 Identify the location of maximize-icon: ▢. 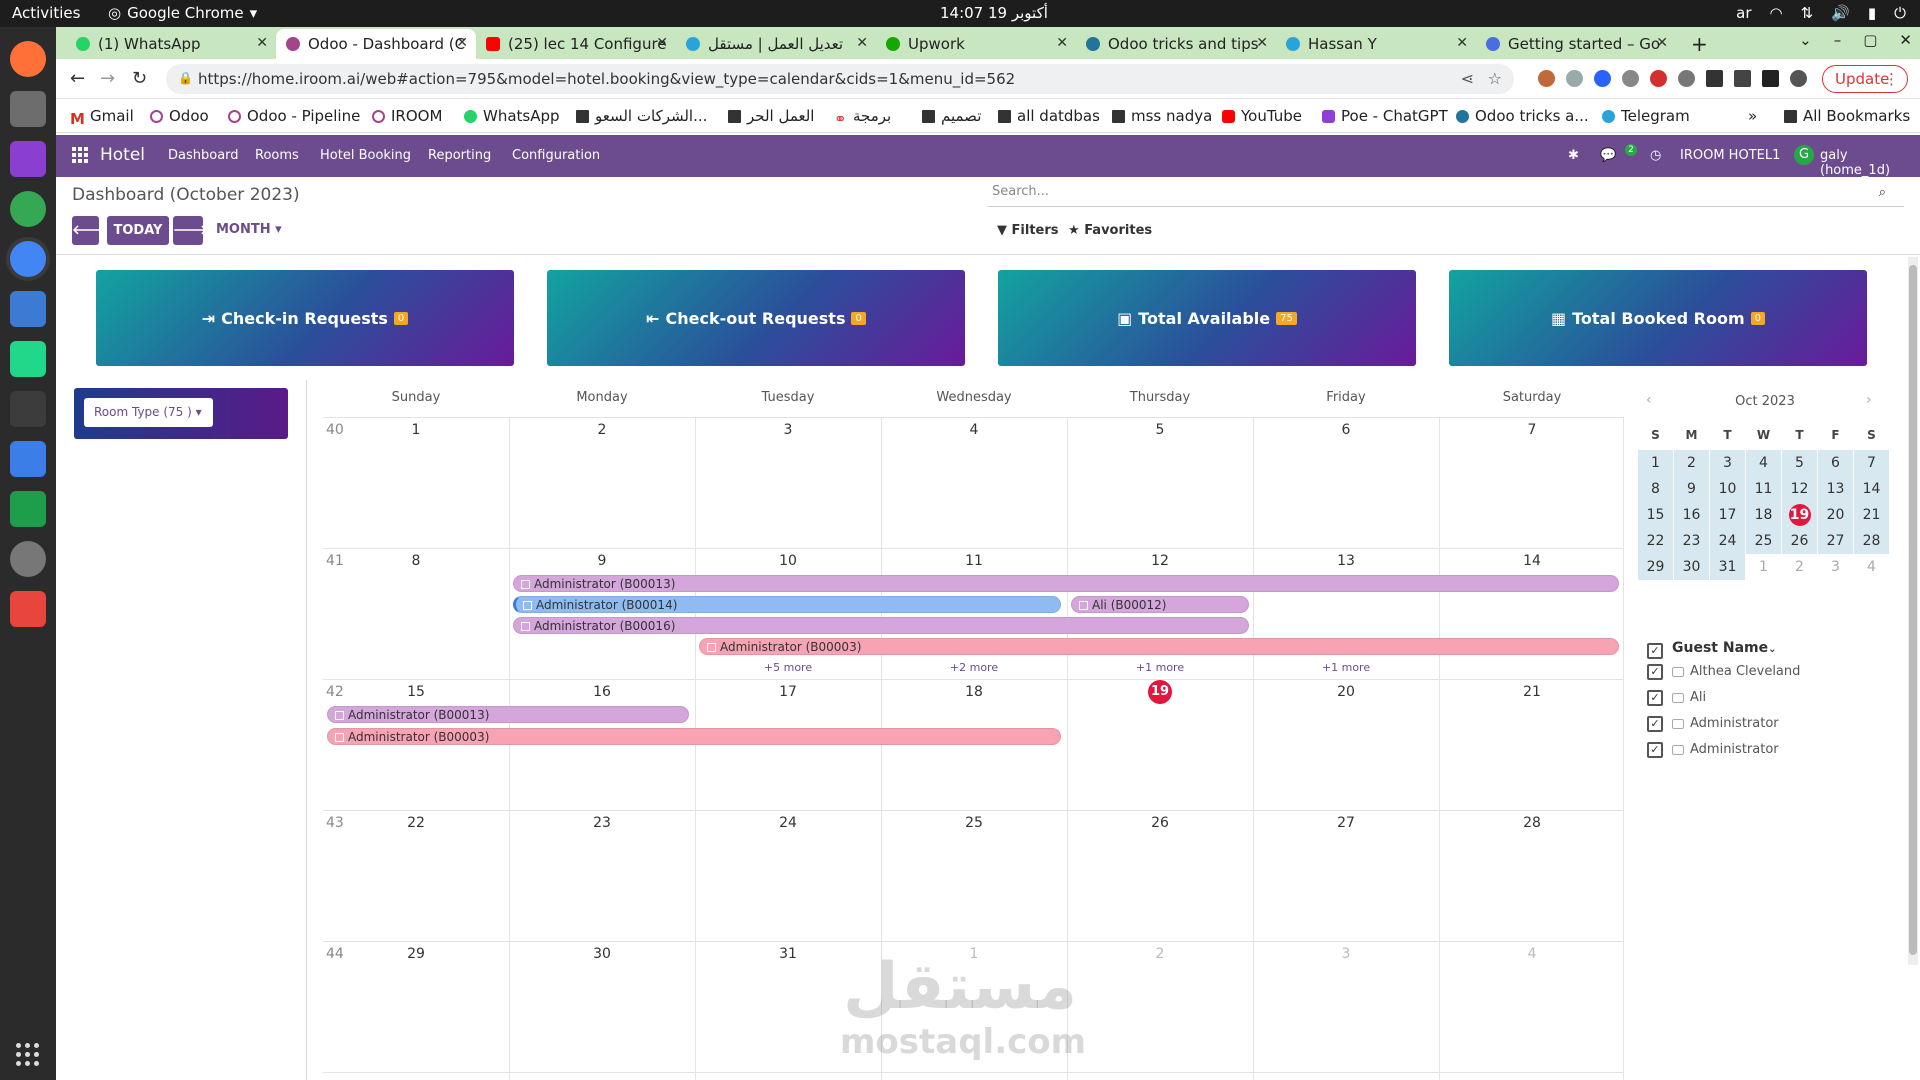
(1870, 40).